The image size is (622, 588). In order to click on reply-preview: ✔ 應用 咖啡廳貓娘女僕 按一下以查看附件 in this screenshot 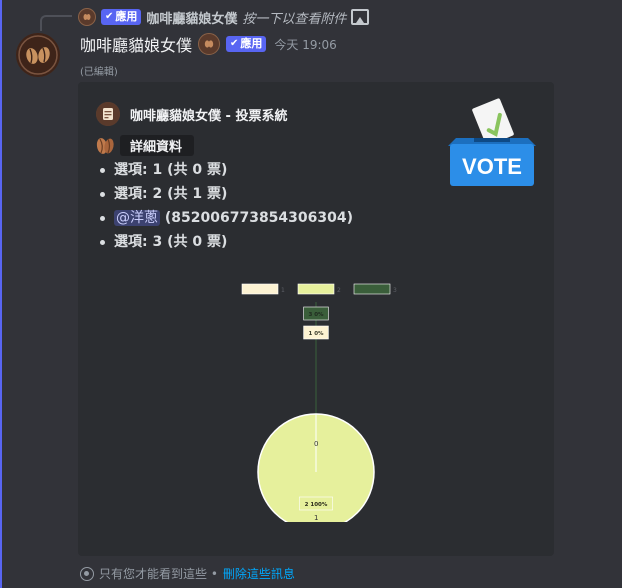, I will do `click(224, 17)`.